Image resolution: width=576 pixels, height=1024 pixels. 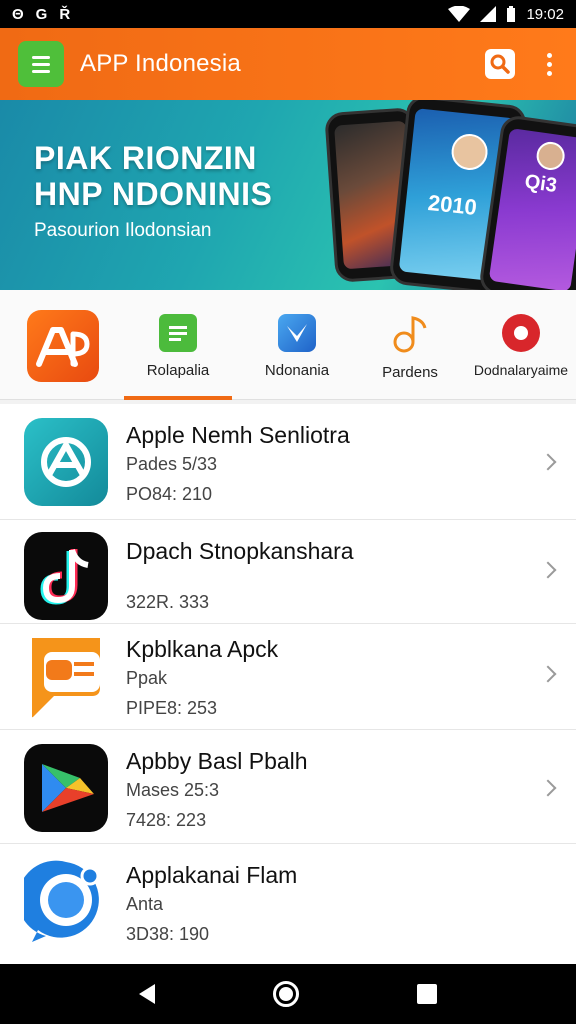 I want to click on overflow-menu-button, so click(x=549, y=64).